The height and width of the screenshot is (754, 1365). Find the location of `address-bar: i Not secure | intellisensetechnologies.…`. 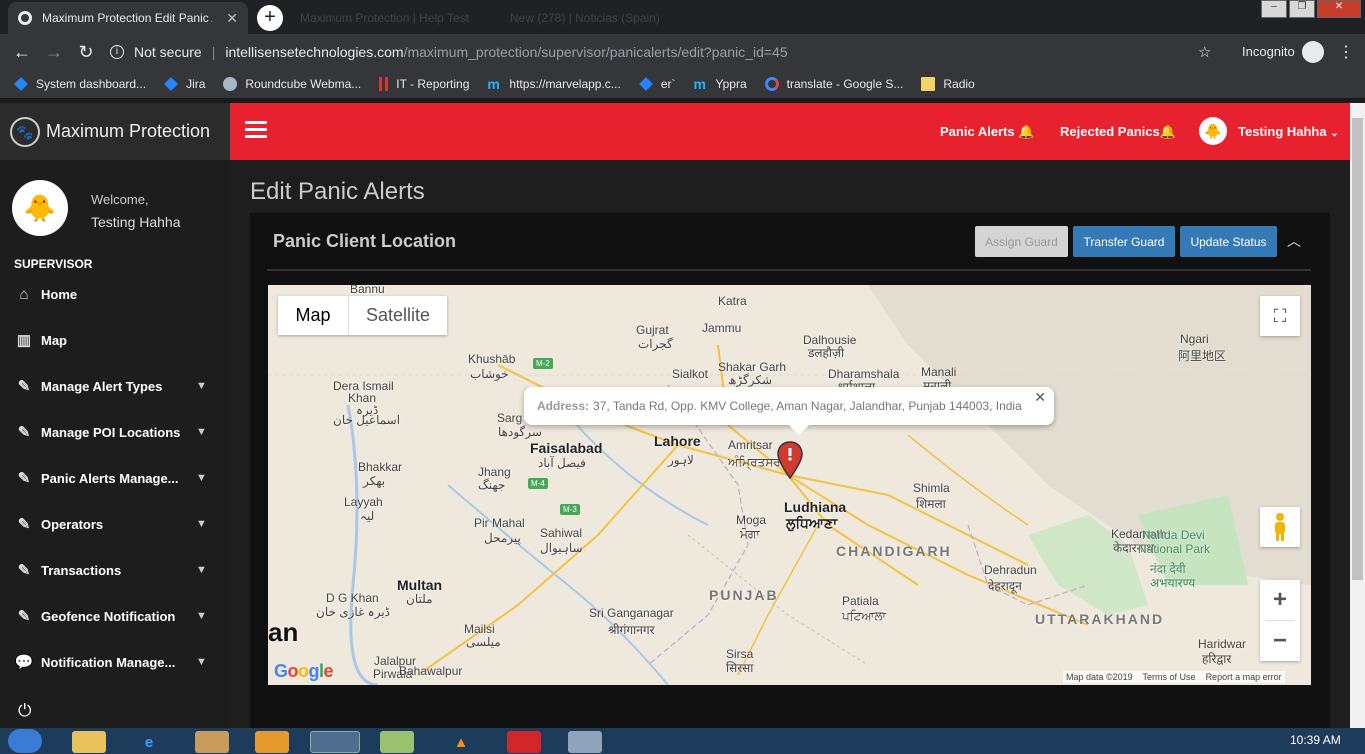

address-bar: i Not secure | intellisensetechnologies.… is located at coordinates (667, 52).